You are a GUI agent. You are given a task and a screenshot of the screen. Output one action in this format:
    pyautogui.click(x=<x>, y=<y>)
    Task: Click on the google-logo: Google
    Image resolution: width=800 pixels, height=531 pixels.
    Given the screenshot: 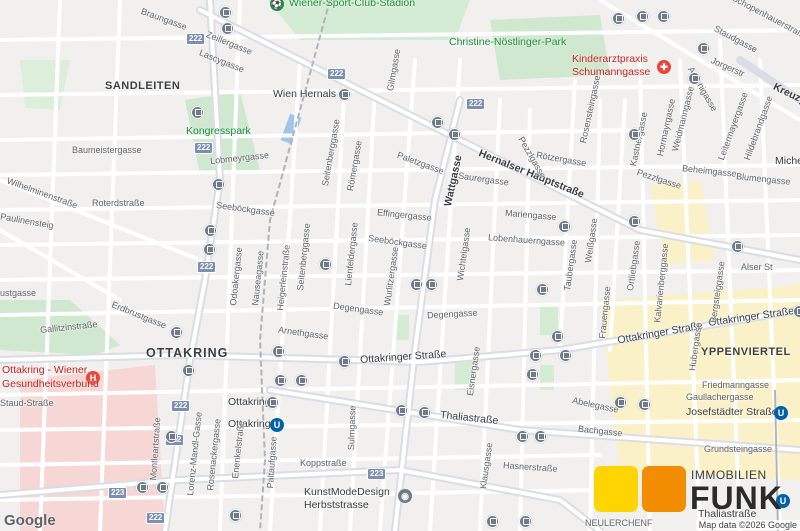 What is the action you would take?
    pyautogui.click(x=30, y=520)
    